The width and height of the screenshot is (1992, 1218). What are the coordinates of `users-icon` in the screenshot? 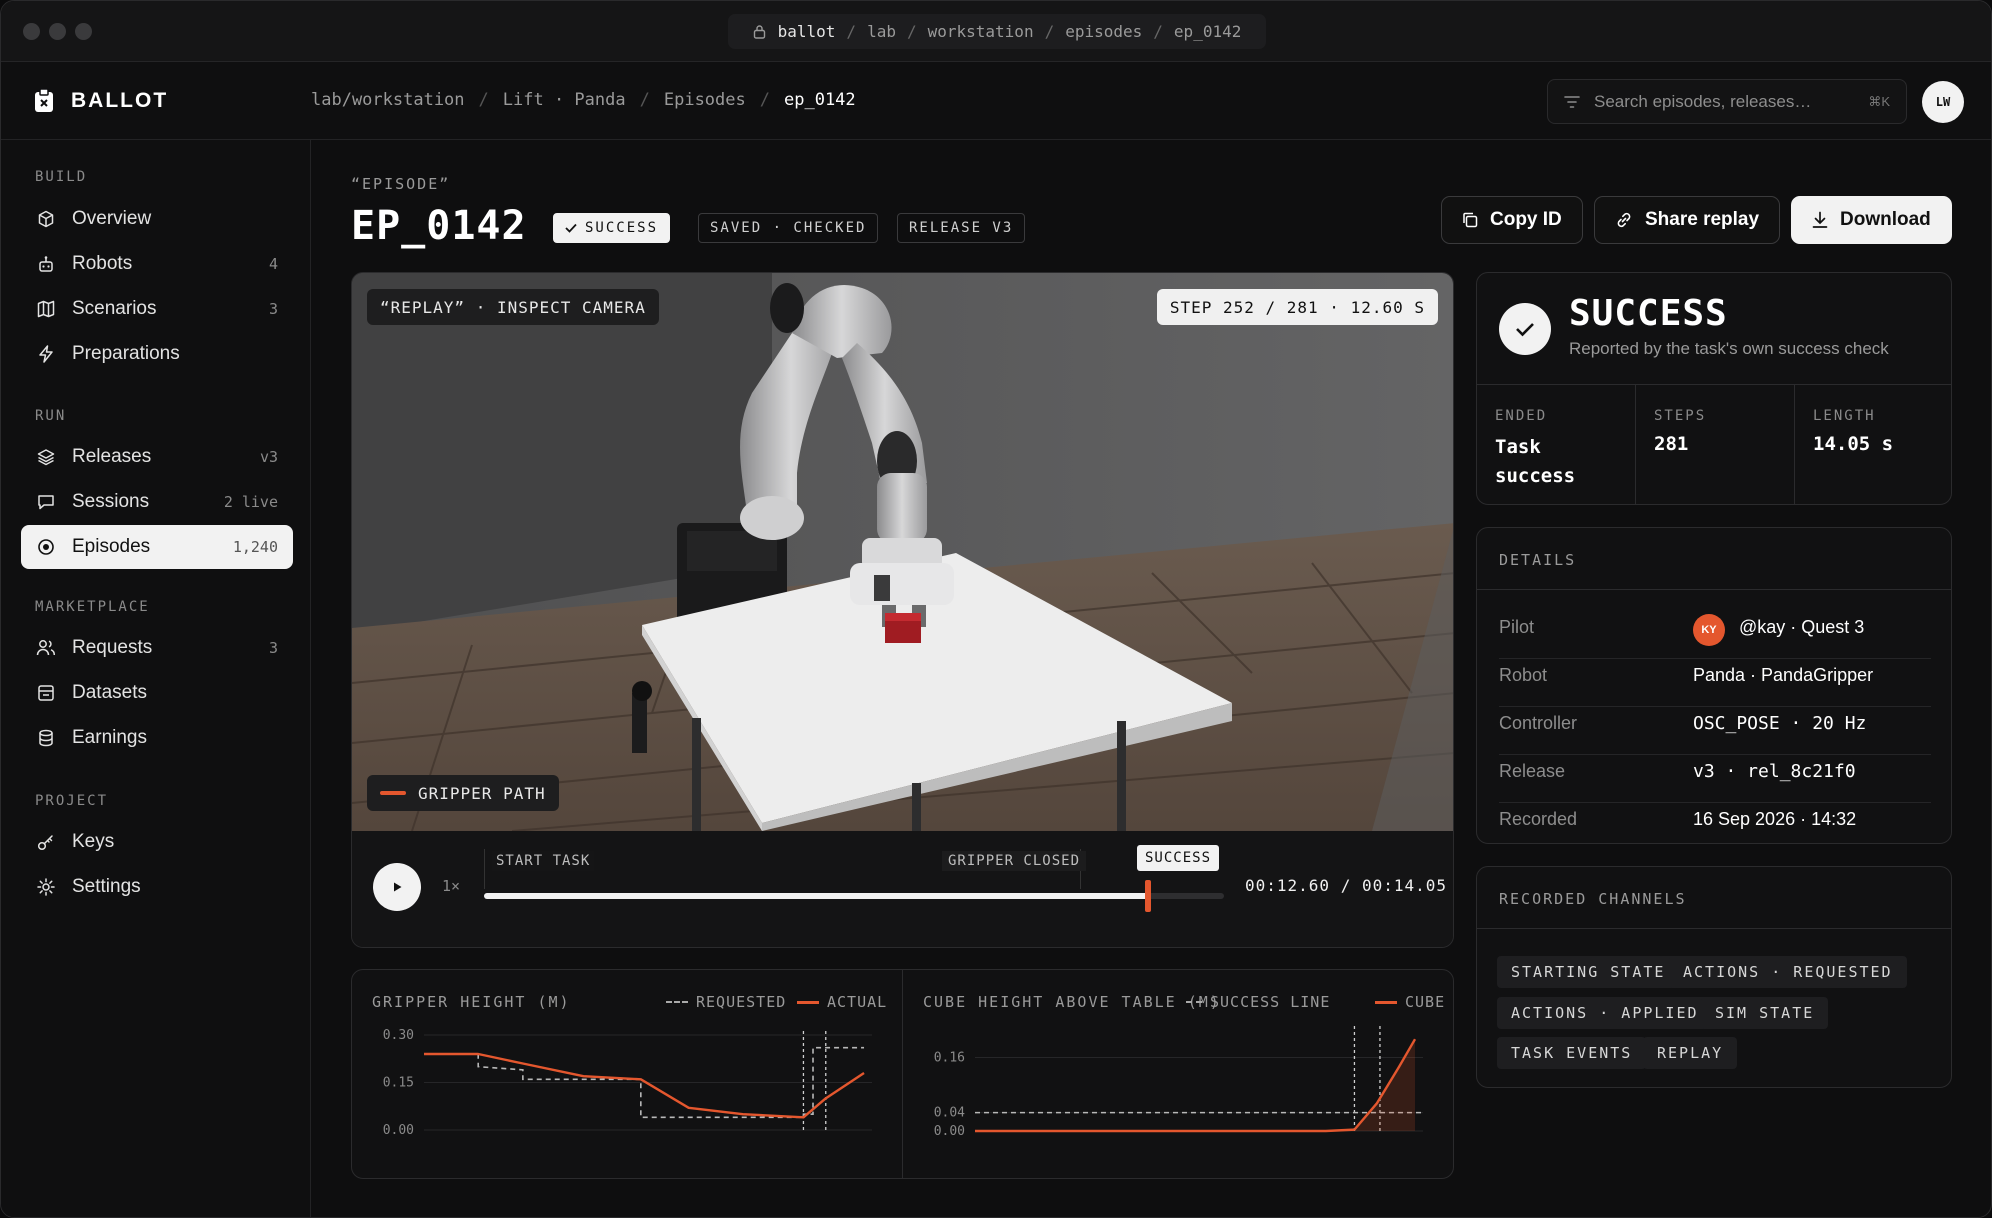 It's located at (46, 648).